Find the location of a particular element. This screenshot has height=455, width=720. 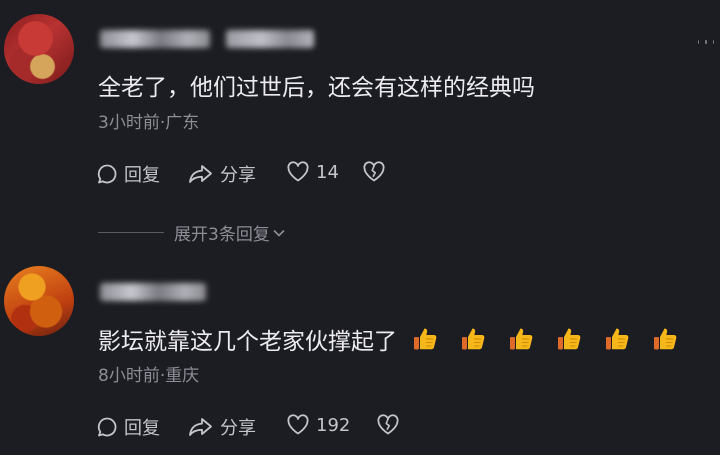

like-button: 14 is located at coordinates (312, 172).